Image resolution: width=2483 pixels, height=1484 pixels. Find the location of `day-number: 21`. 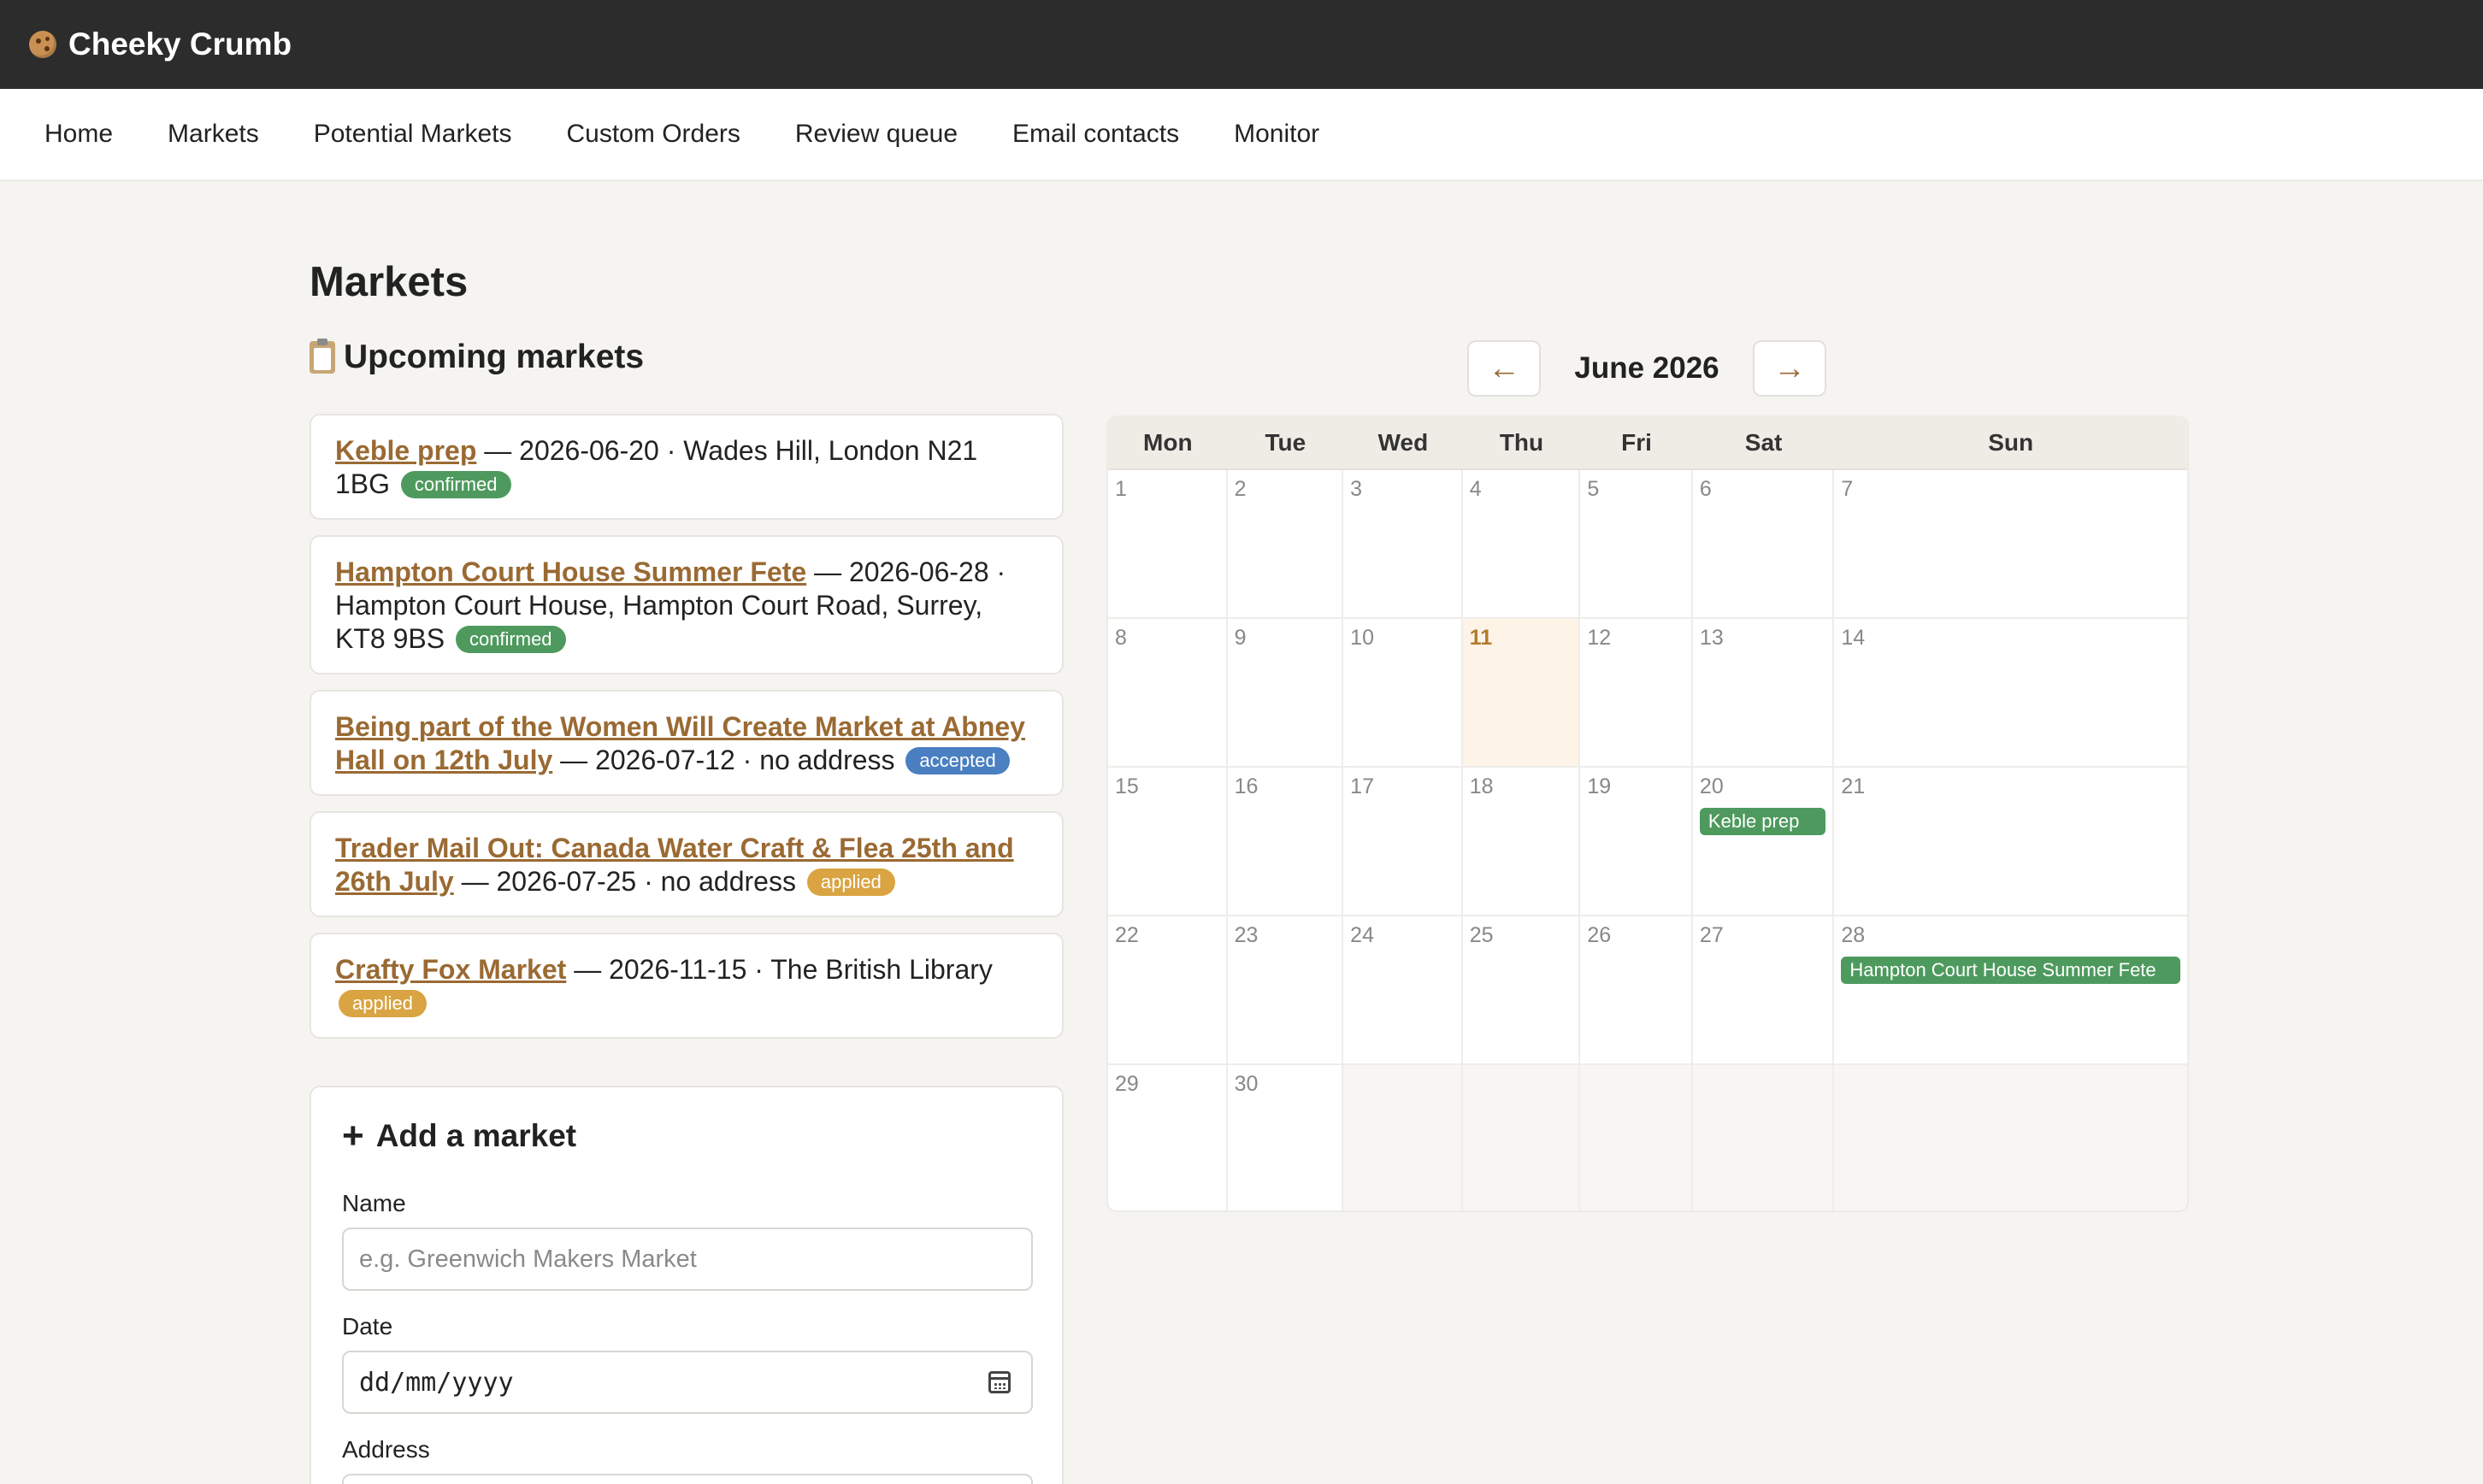

day-number: 21 is located at coordinates (1853, 786).